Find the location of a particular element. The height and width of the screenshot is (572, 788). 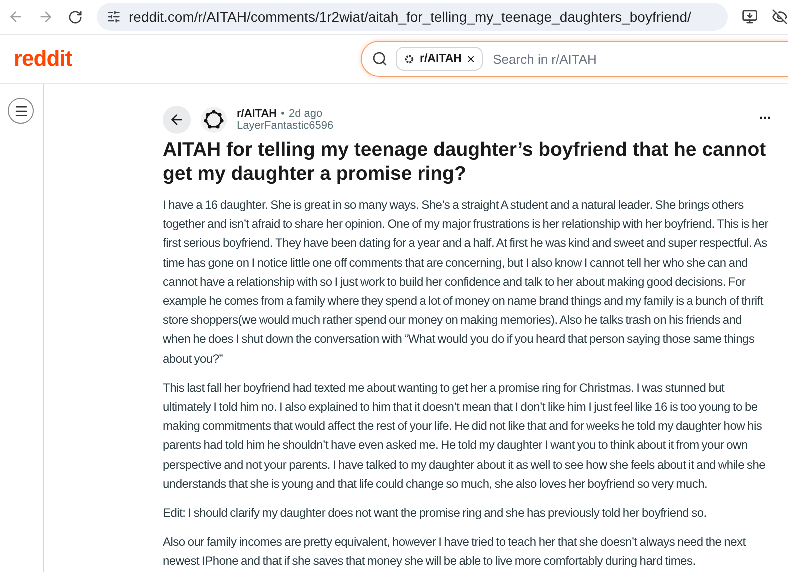

menu-button is located at coordinates (21, 111).